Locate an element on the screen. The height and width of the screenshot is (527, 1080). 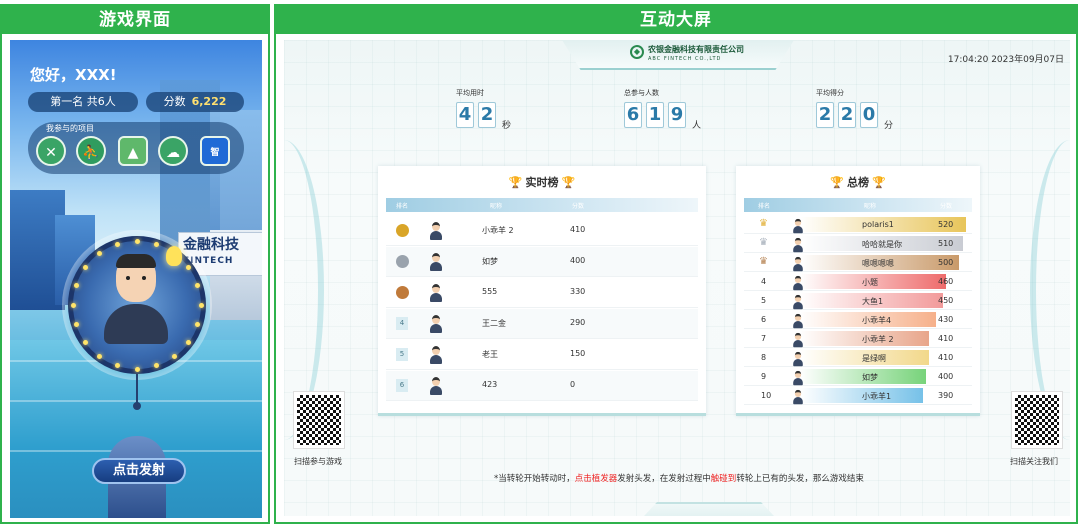
player-score: 410 is located at coordinates (946, 357).